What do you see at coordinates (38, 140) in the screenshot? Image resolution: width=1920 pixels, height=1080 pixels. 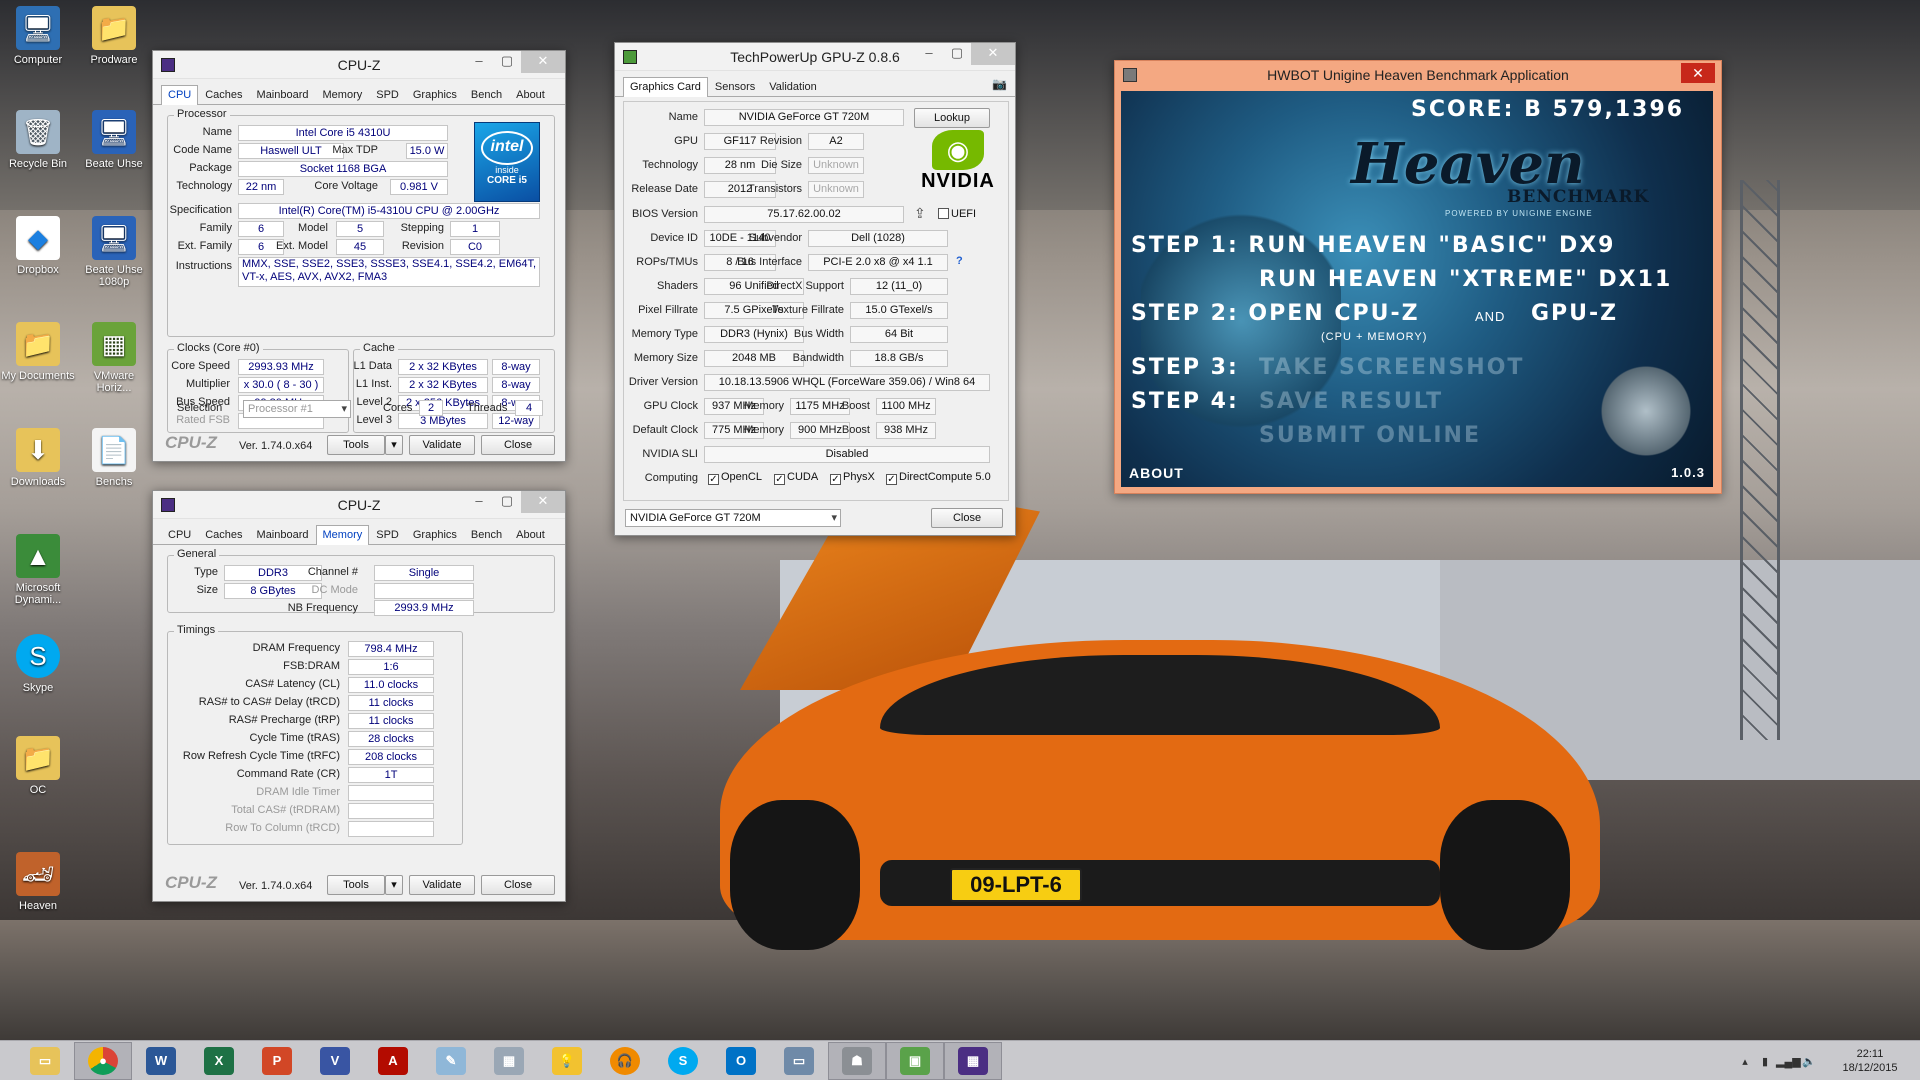 I see `desktop-icon-recycle-bin: 🗑 Recycle Bin` at bounding box center [38, 140].